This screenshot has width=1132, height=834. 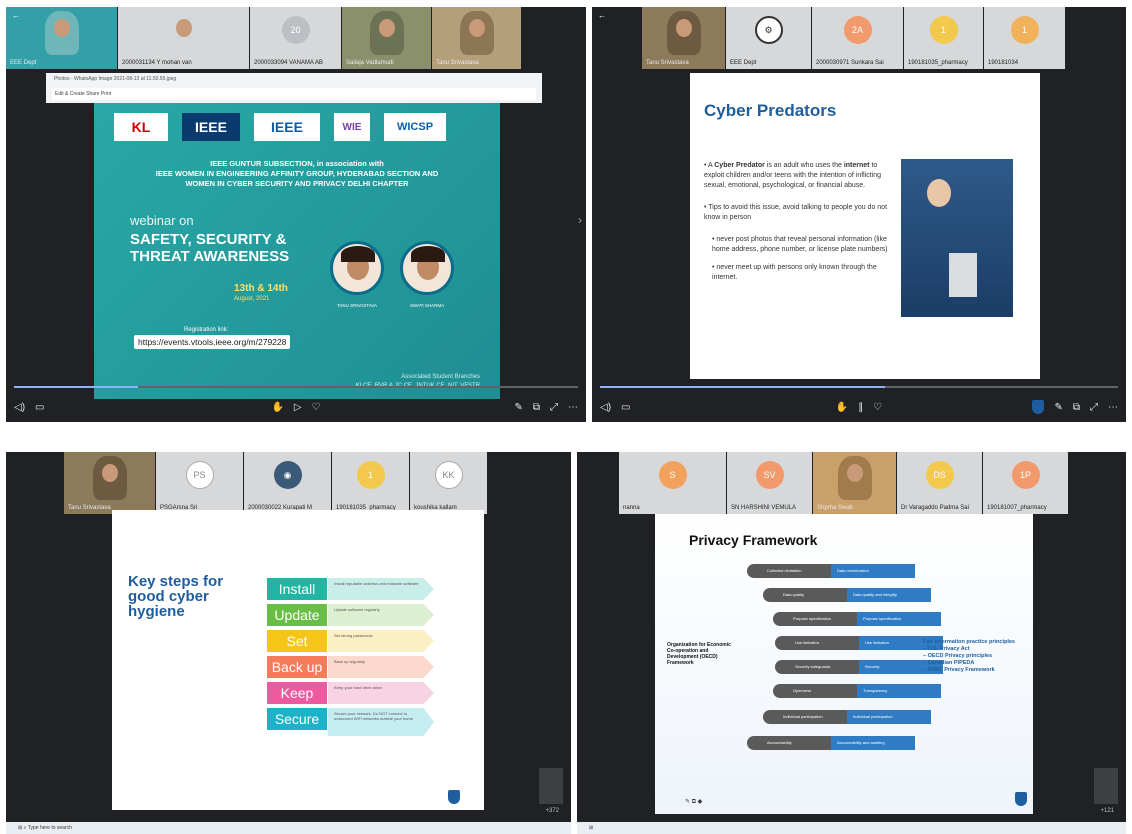 I want to click on fip-item: – Canadian PIPEDA, so click(x=949, y=663).